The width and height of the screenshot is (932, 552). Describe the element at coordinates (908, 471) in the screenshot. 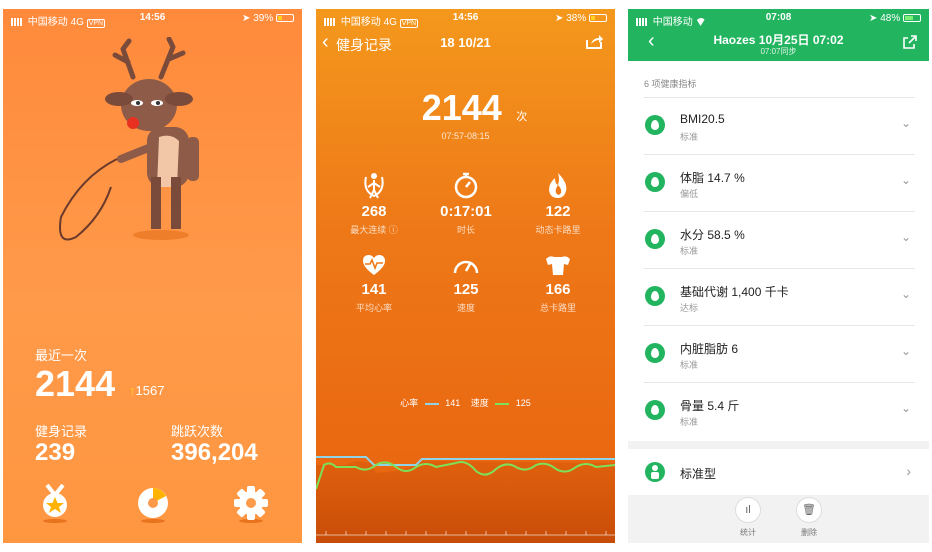

I see `chevron-right-icon: ›` at that location.